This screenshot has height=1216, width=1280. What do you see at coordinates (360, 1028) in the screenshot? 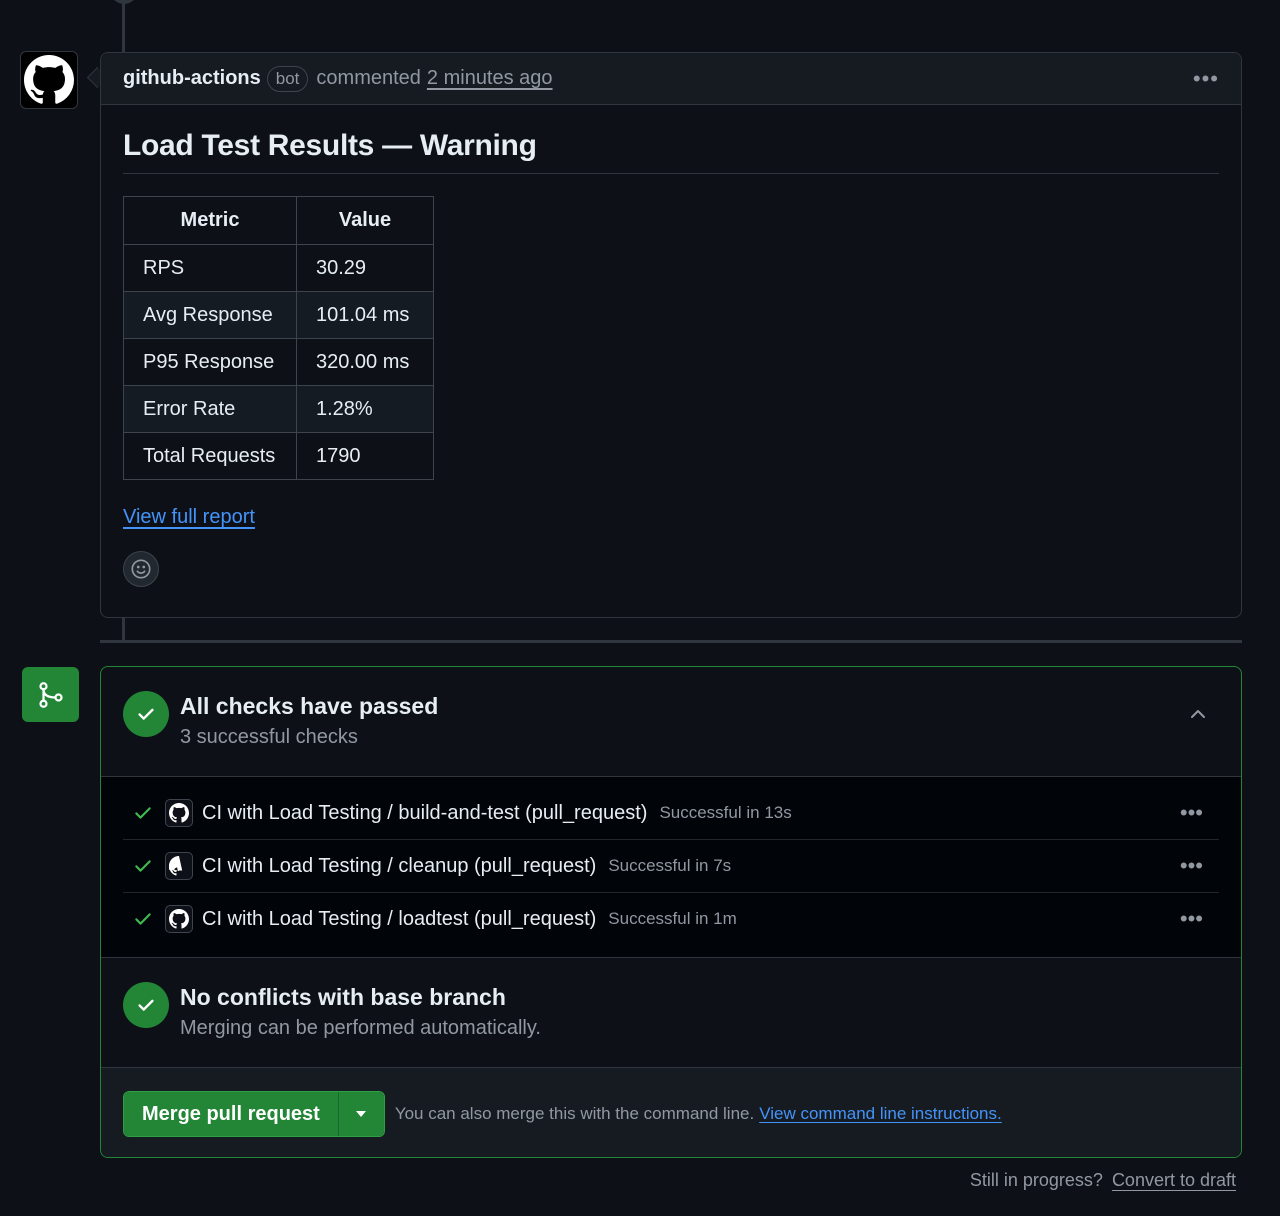
I see `conflicts-subtitle: Merging can be performed automatically.` at bounding box center [360, 1028].